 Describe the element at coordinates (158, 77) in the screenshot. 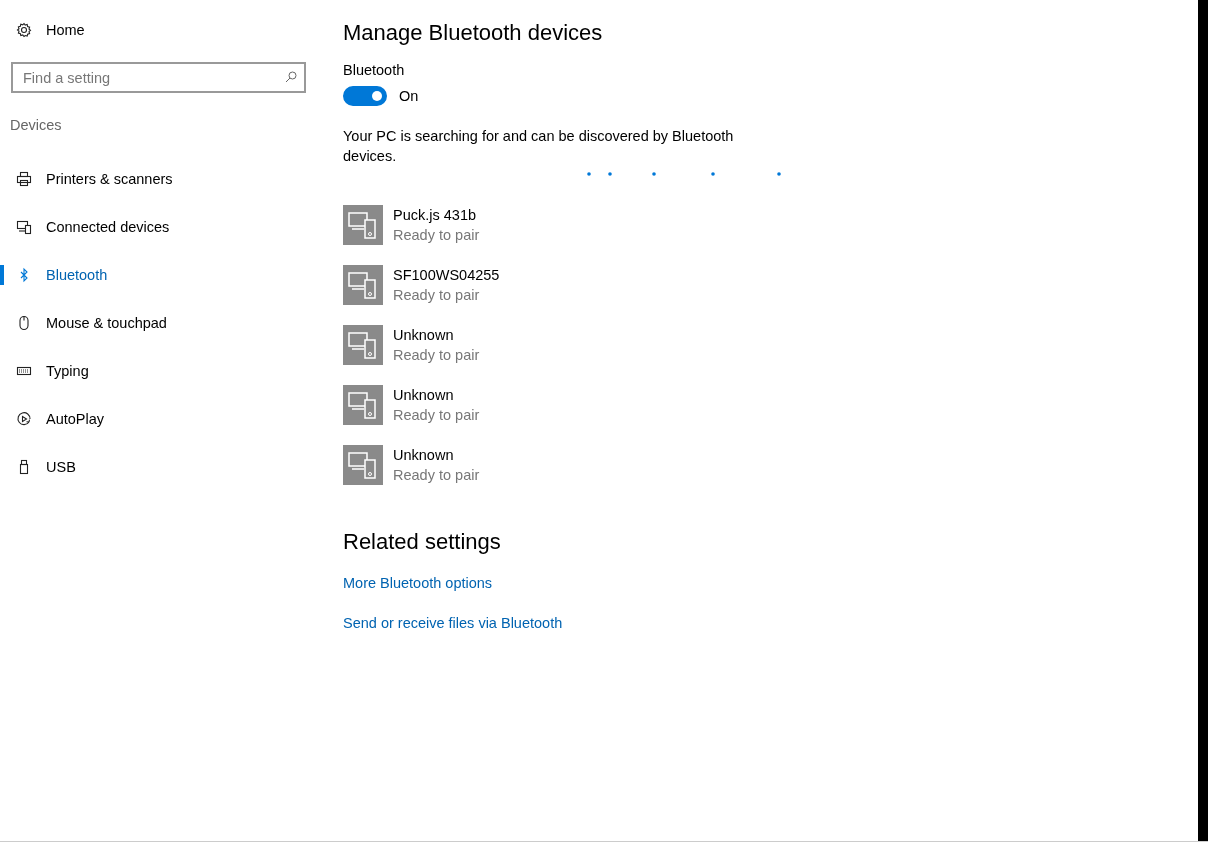

I see `search-field: Find a setting` at that location.